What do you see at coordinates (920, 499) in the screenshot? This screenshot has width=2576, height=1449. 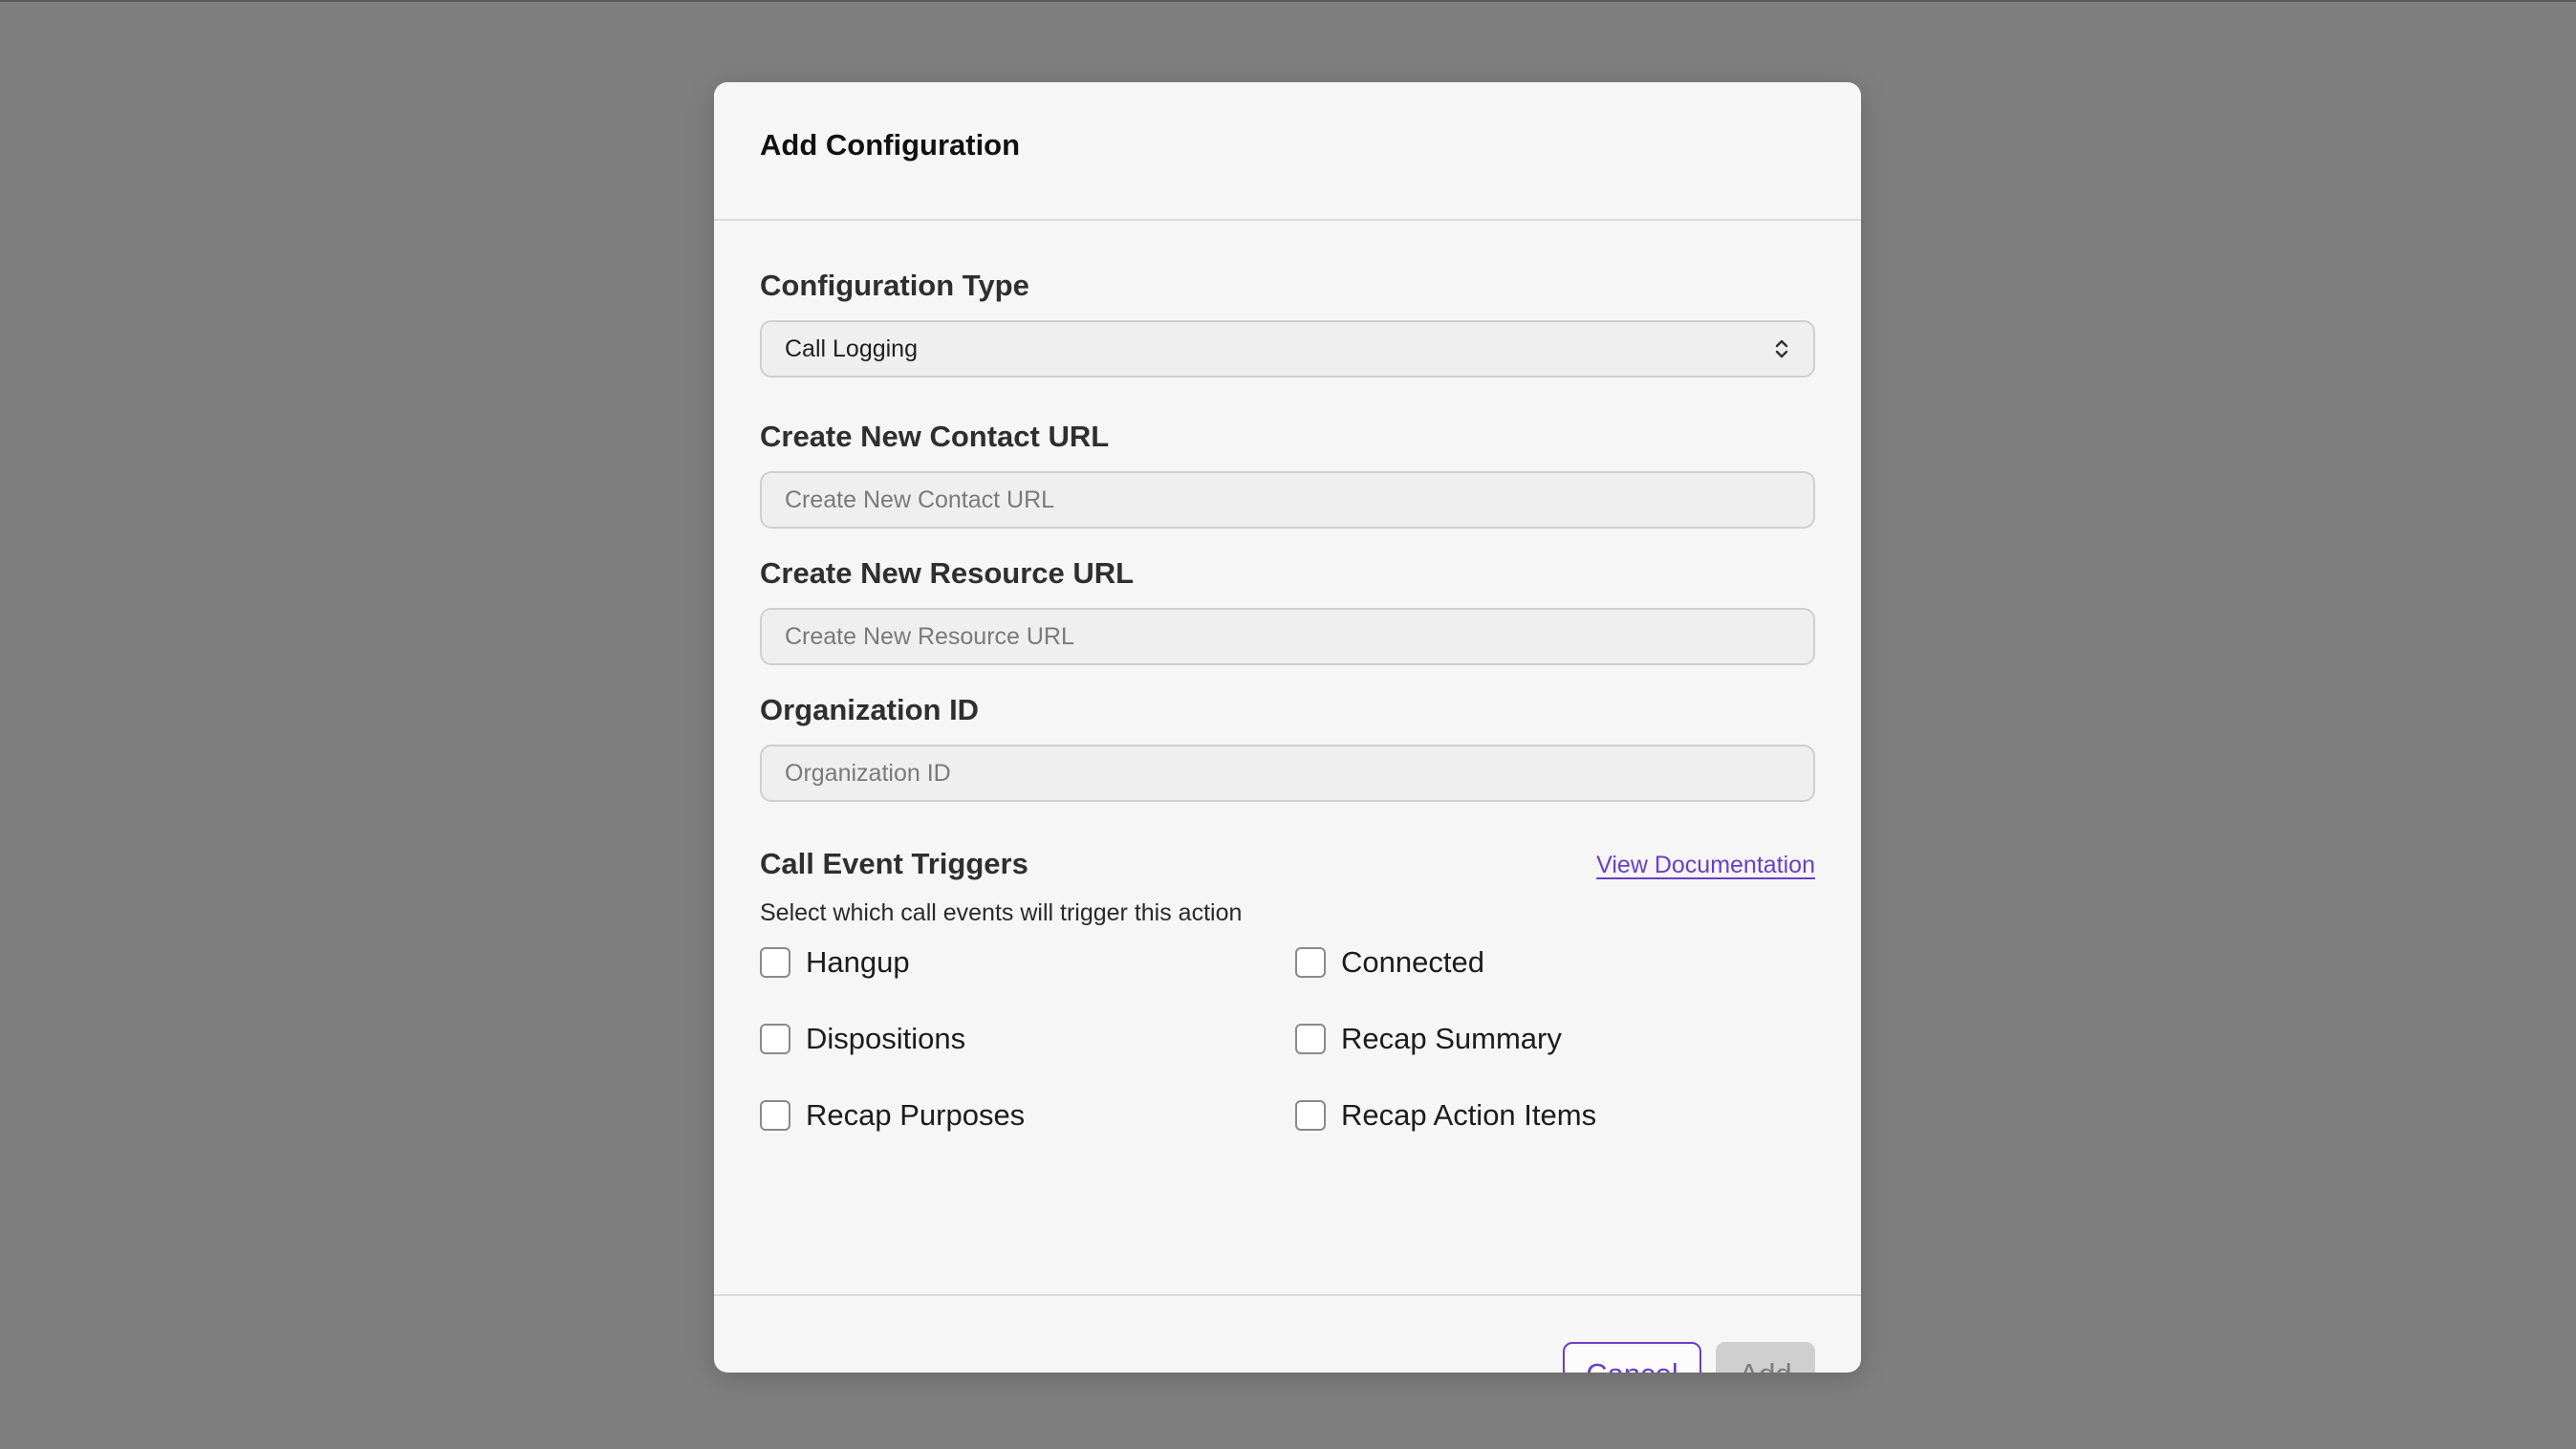 I see `contact-url-placeholder: Create New Contact URL` at bounding box center [920, 499].